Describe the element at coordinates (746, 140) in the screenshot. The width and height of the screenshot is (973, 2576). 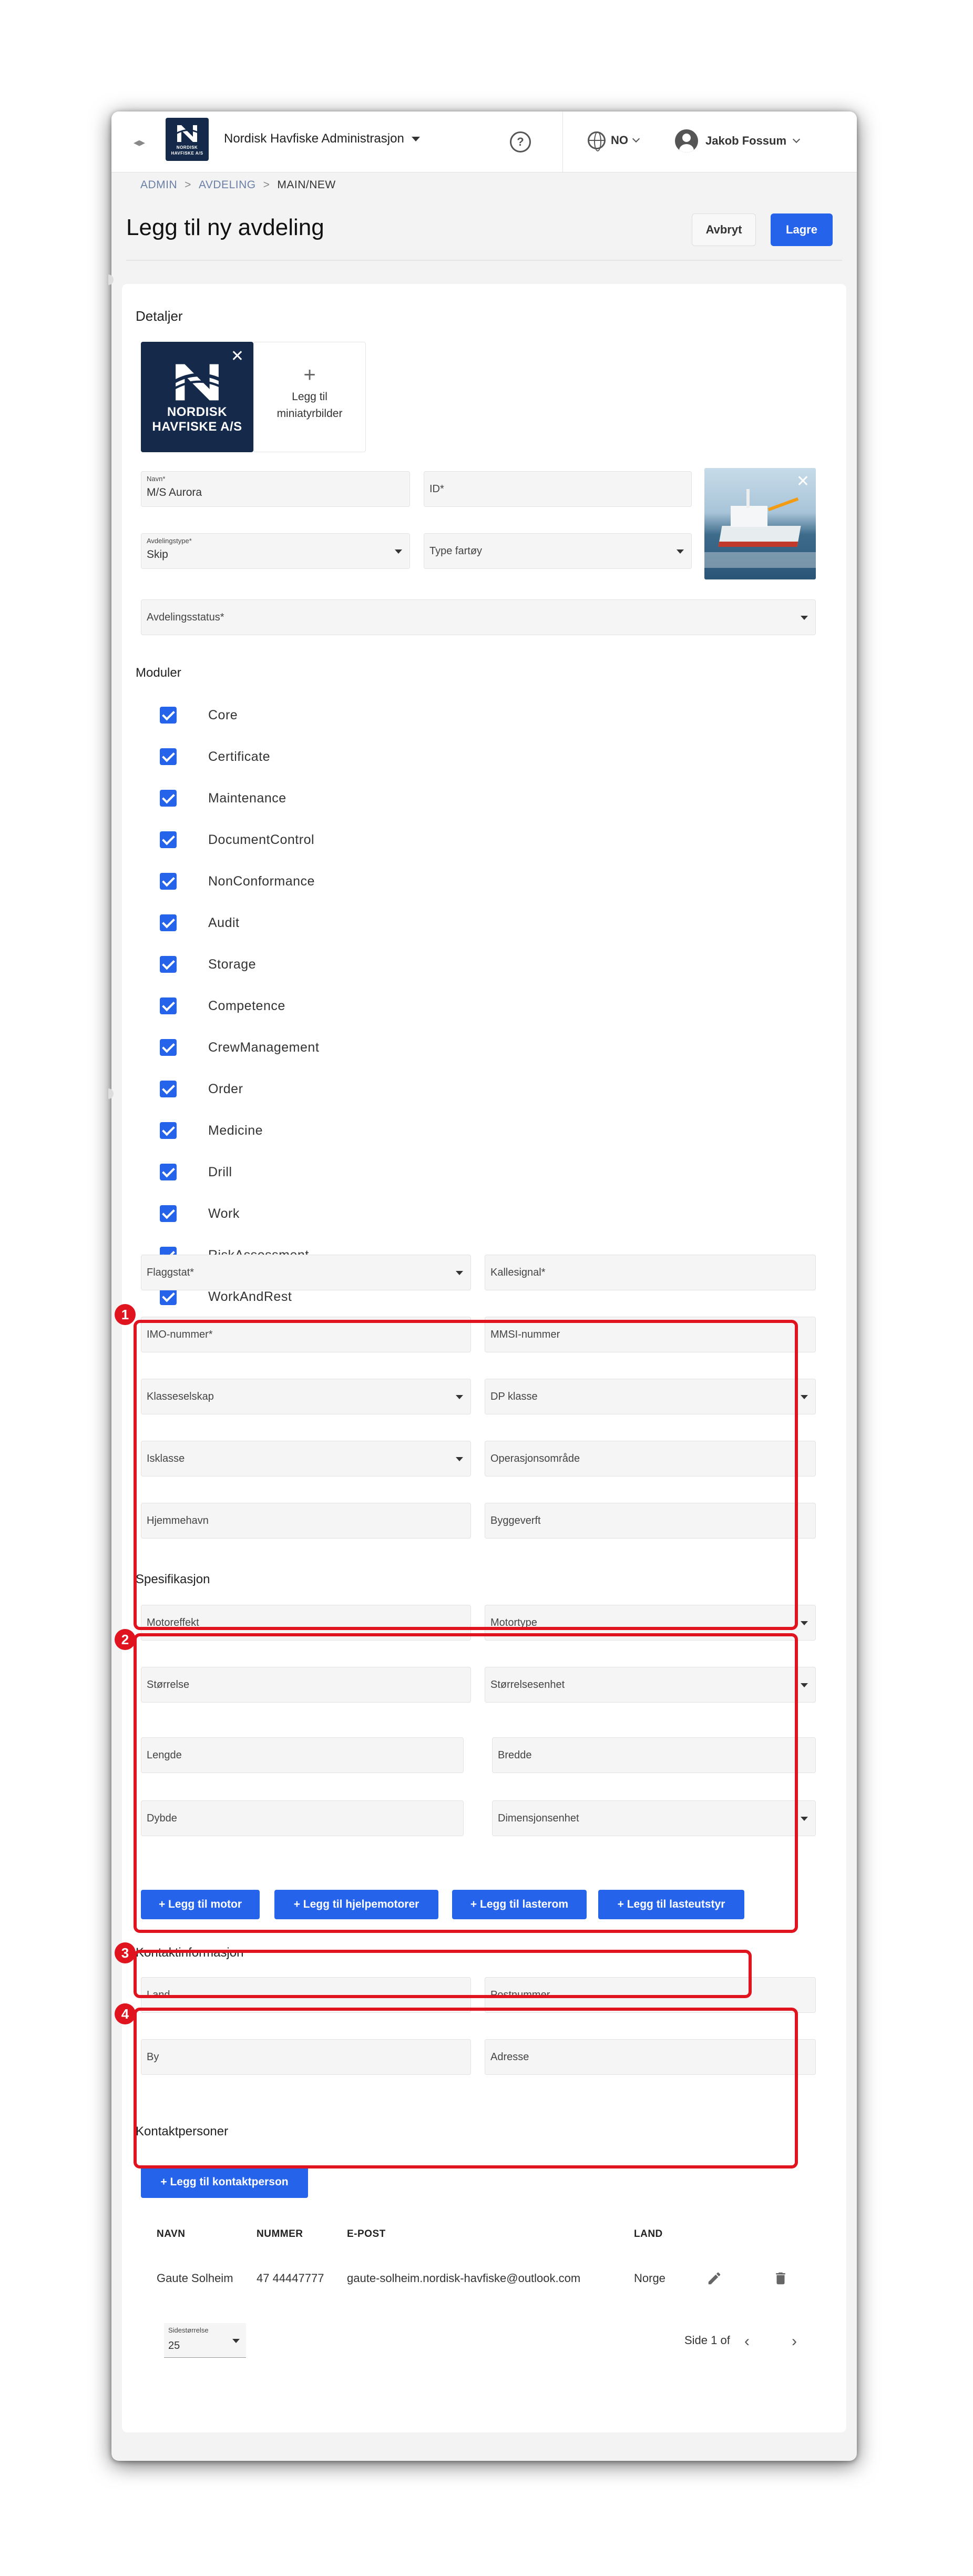
I see `user-name: Jakob Fossum` at that location.